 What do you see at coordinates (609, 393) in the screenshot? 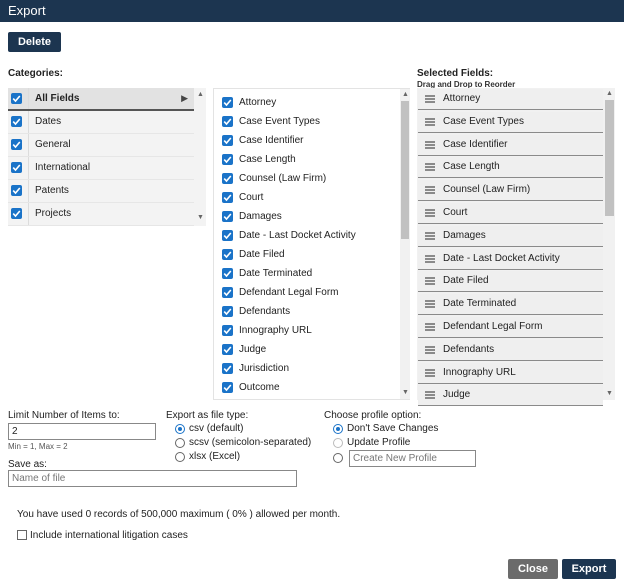
I see `selected-scroll-down-icon: ▼` at bounding box center [609, 393].